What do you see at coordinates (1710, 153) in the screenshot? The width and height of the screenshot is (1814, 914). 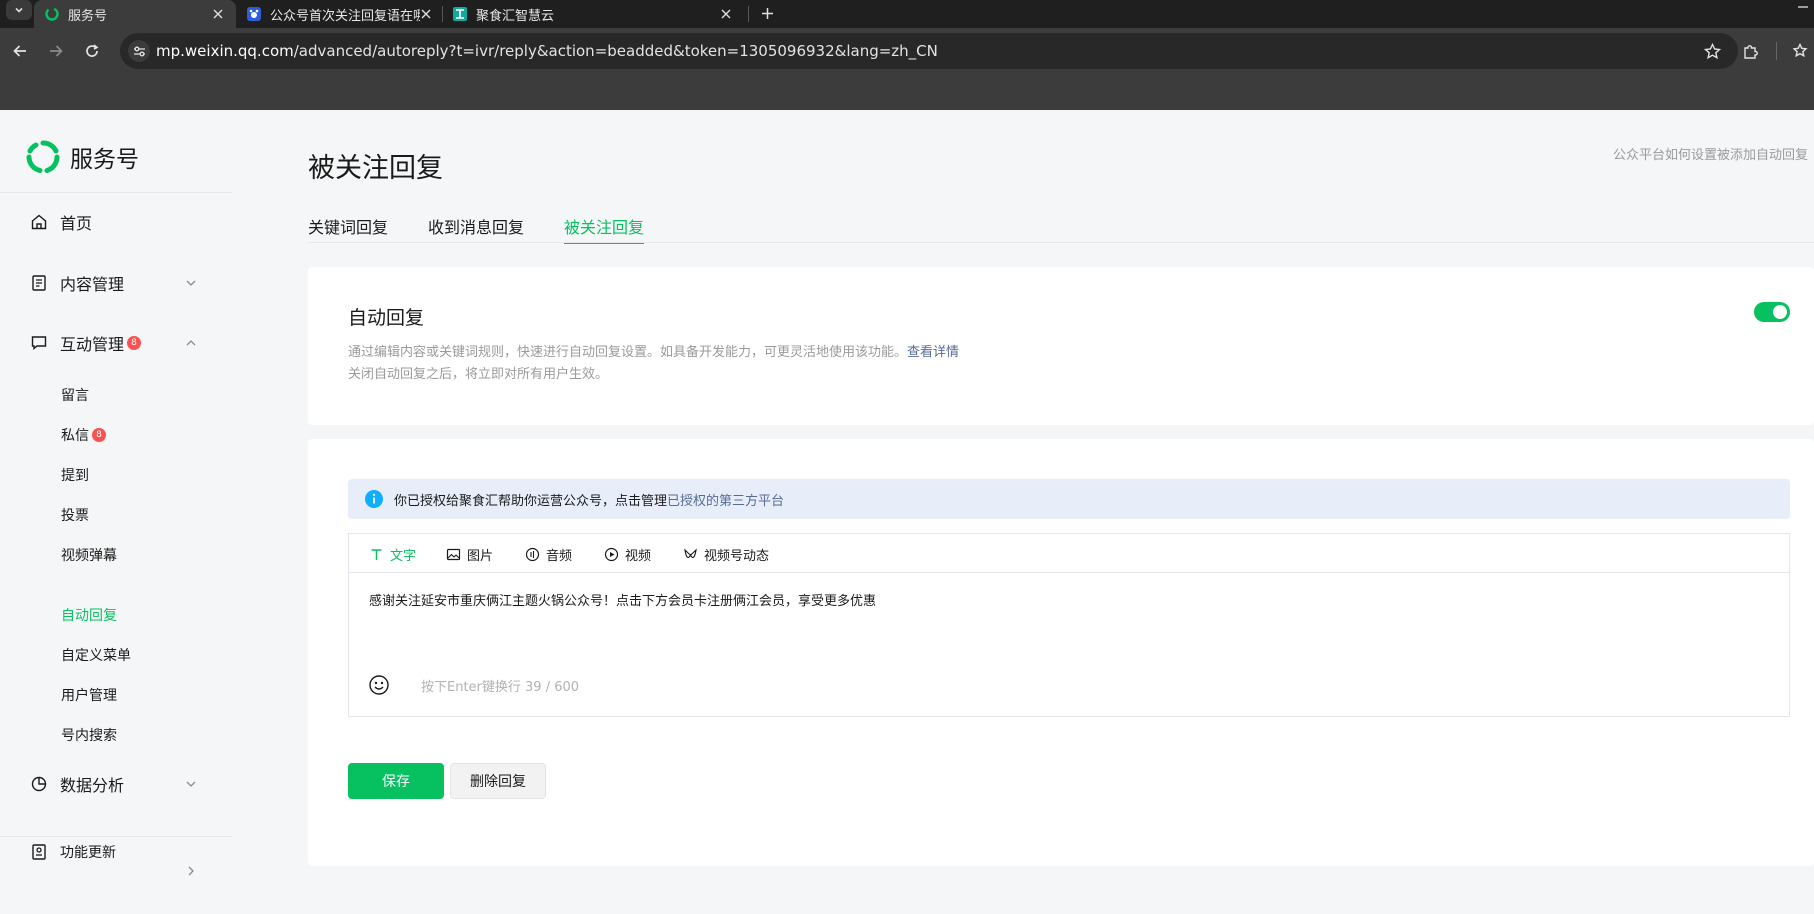 I see `help-link: 公众平台如何设置被添加自动回复` at bounding box center [1710, 153].